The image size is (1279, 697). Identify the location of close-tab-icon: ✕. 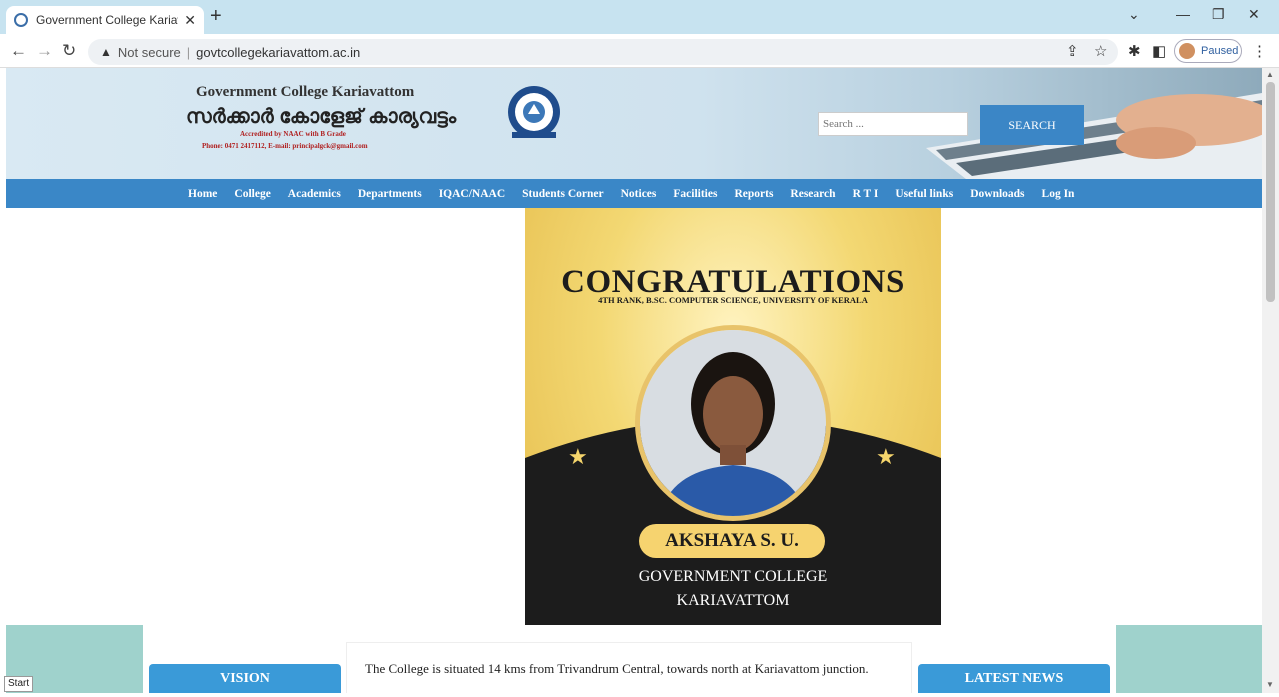
(190, 20).